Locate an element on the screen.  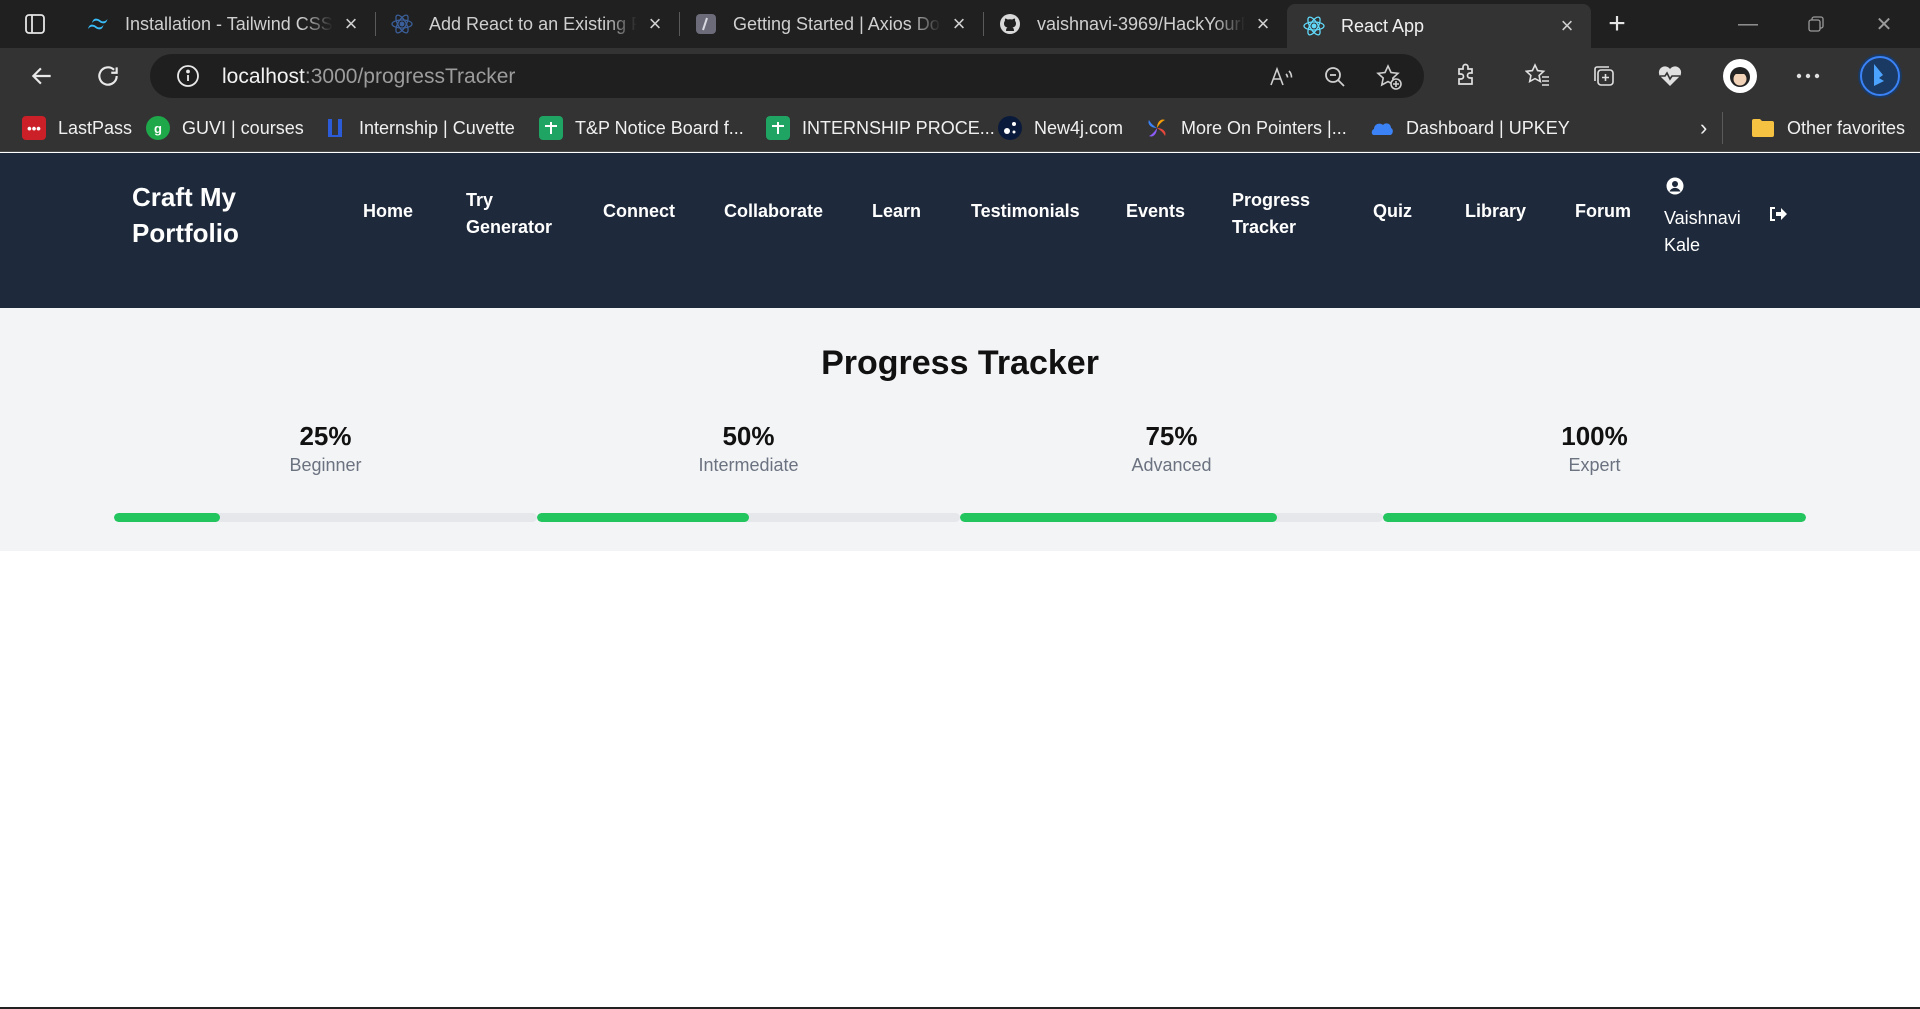
bookmark-item: Dashboard | UPKEY is located at coordinates (1470, 128).